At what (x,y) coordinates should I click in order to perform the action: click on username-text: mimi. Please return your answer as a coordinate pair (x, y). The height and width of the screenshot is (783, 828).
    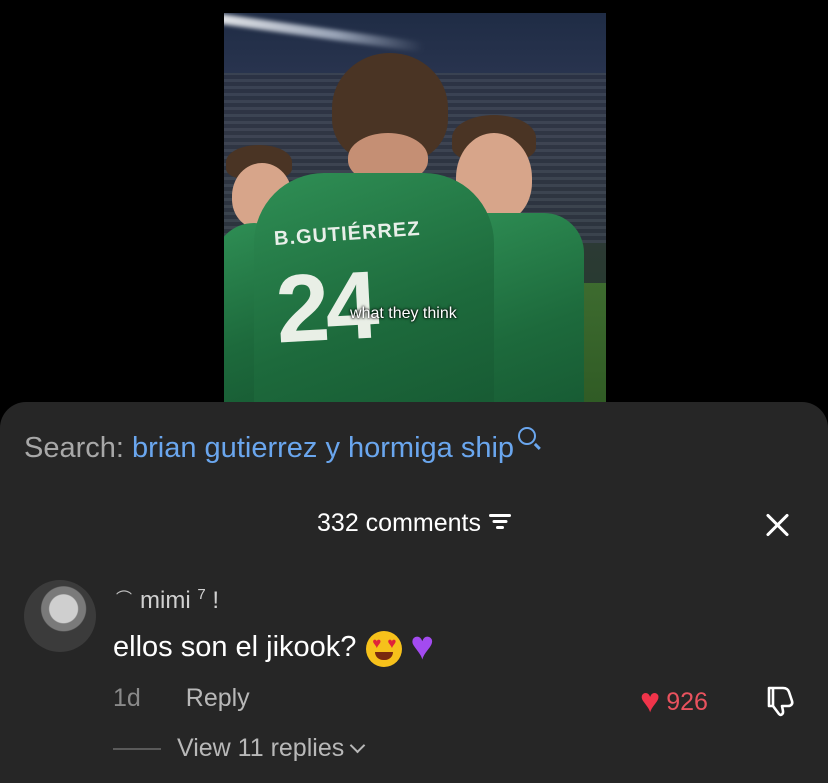
    Looking at the image, I should click on (165, 600).